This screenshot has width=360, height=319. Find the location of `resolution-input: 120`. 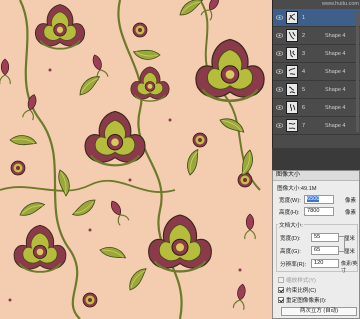

resolution-input: 120 is located at coordinates (325, 263).